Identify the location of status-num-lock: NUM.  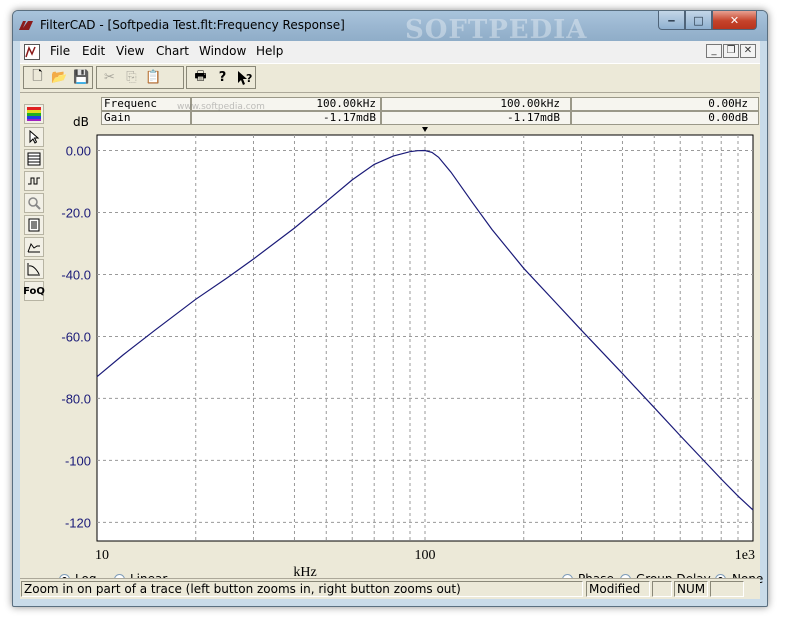
(691, 589).